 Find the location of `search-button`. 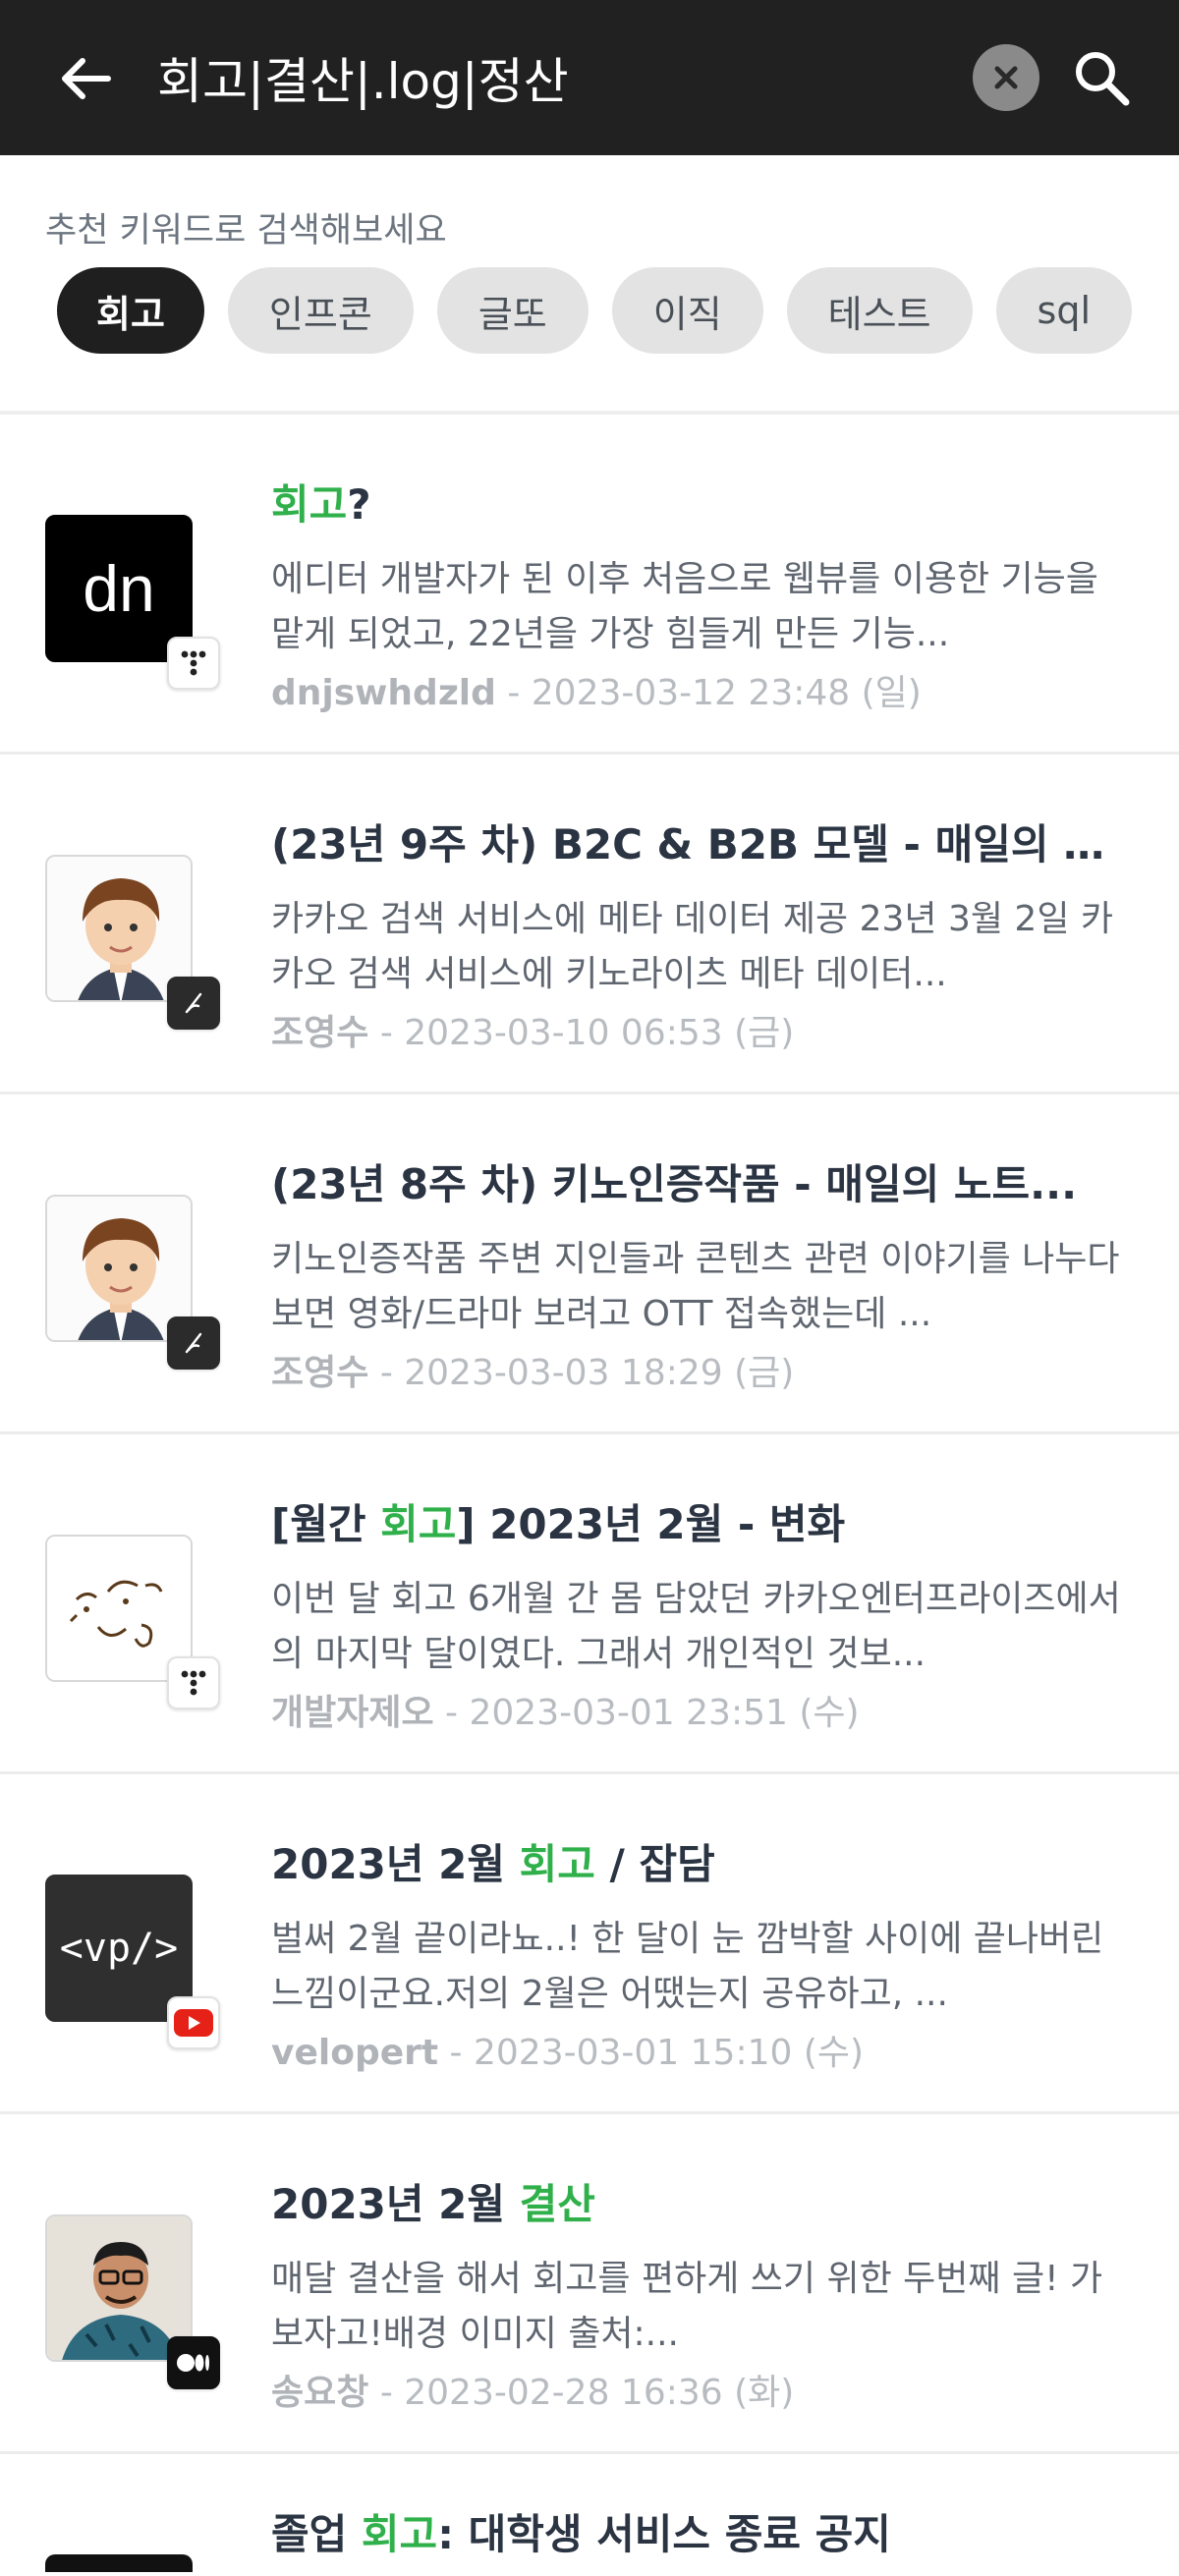

search-button is located at coordinates (1101, 77).